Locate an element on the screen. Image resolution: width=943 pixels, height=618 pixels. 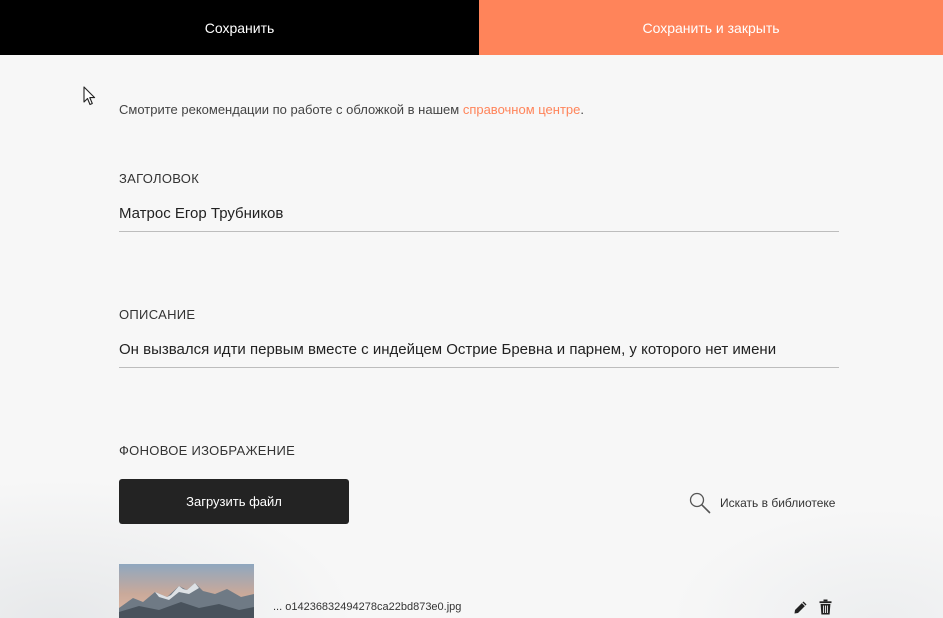
title-label: ЗАГОЛОВОК is located at coordinates (159, 178).